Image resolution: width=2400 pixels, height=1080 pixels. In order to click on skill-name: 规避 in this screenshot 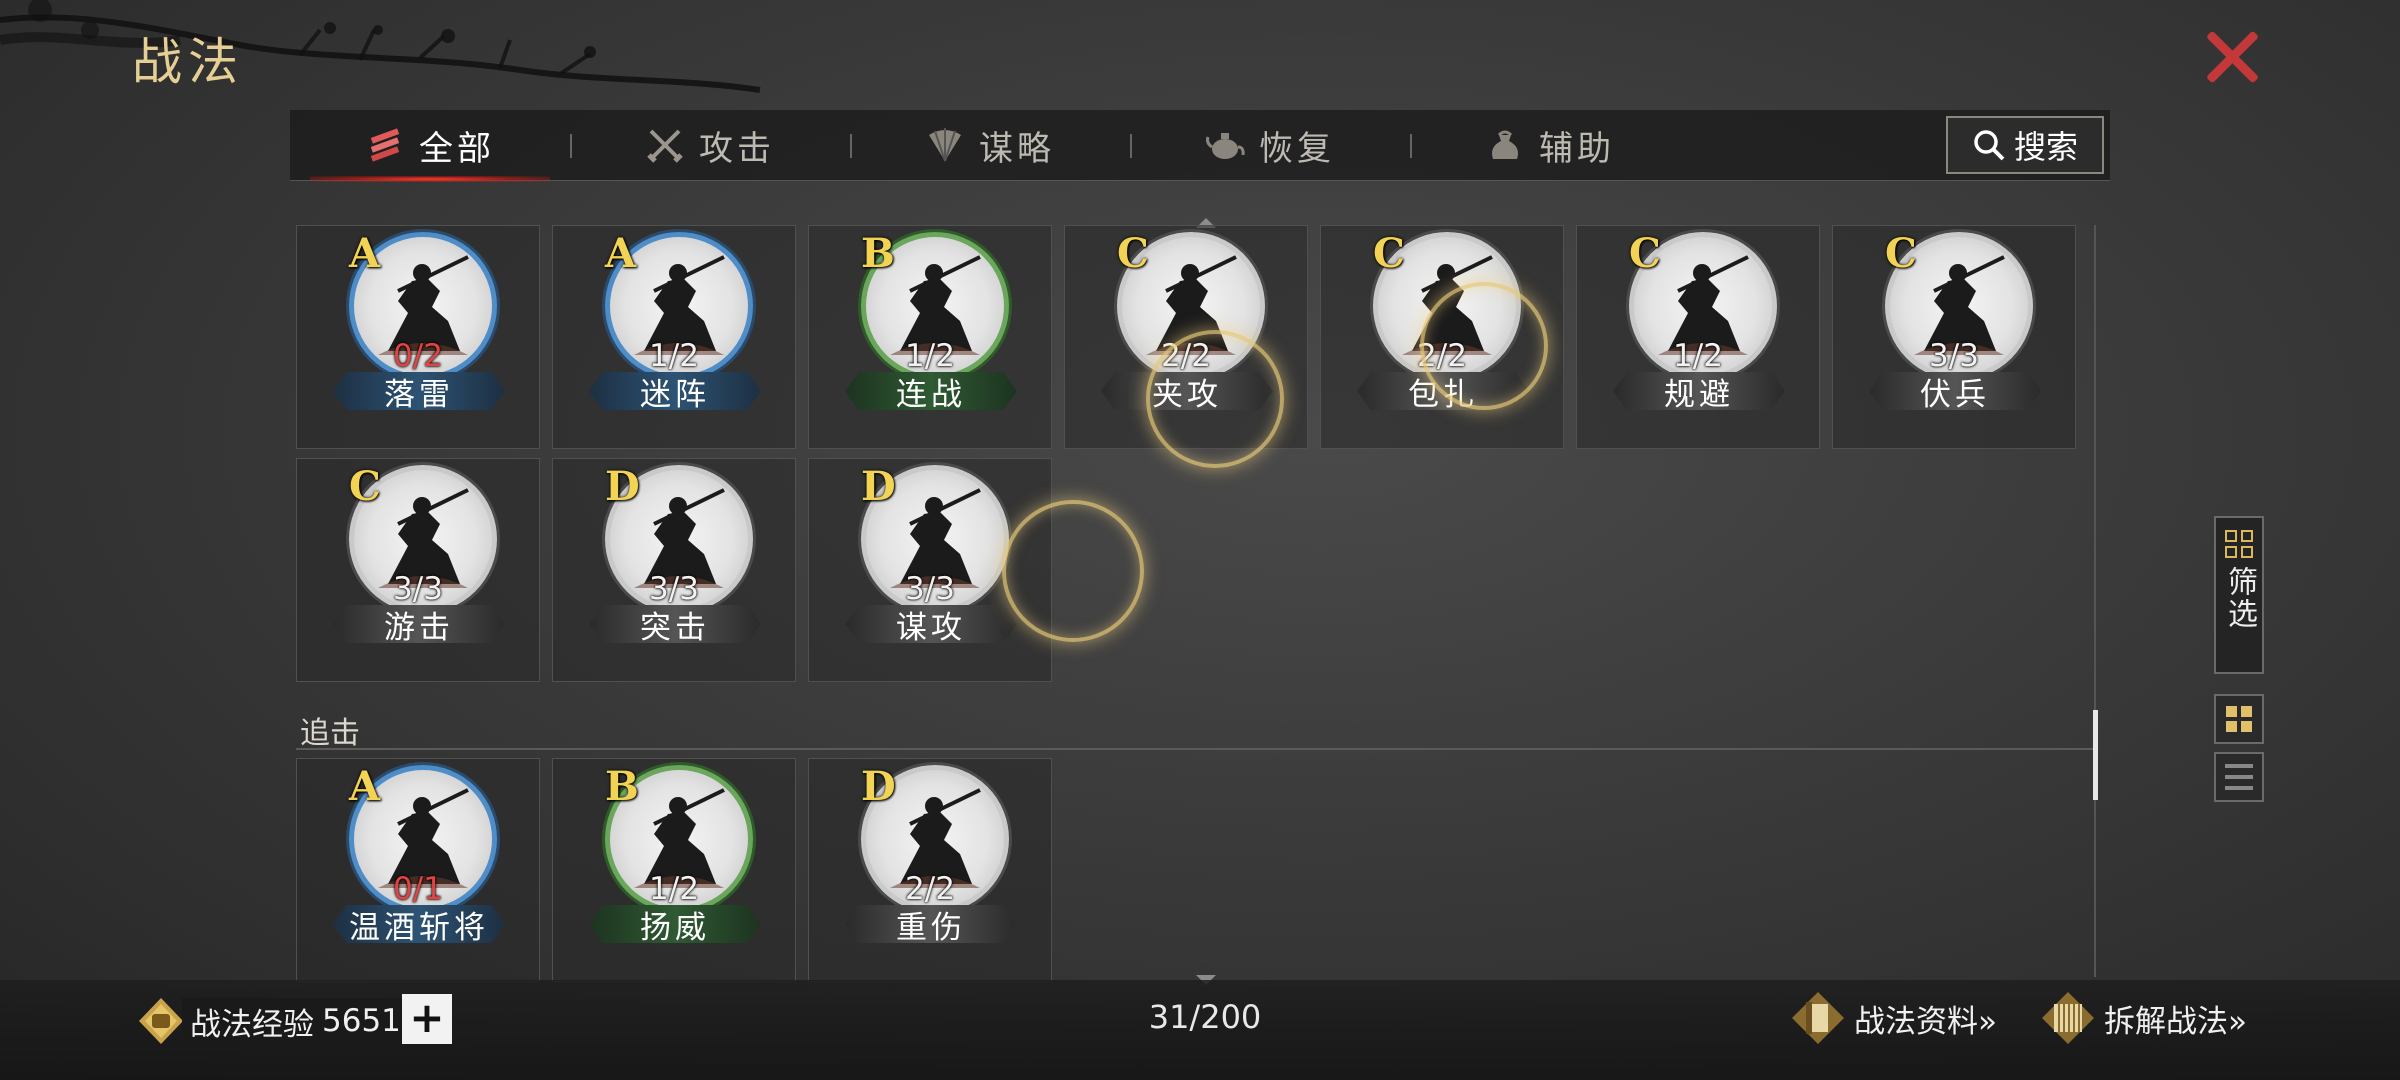, I will do `click(1699, 391)`.